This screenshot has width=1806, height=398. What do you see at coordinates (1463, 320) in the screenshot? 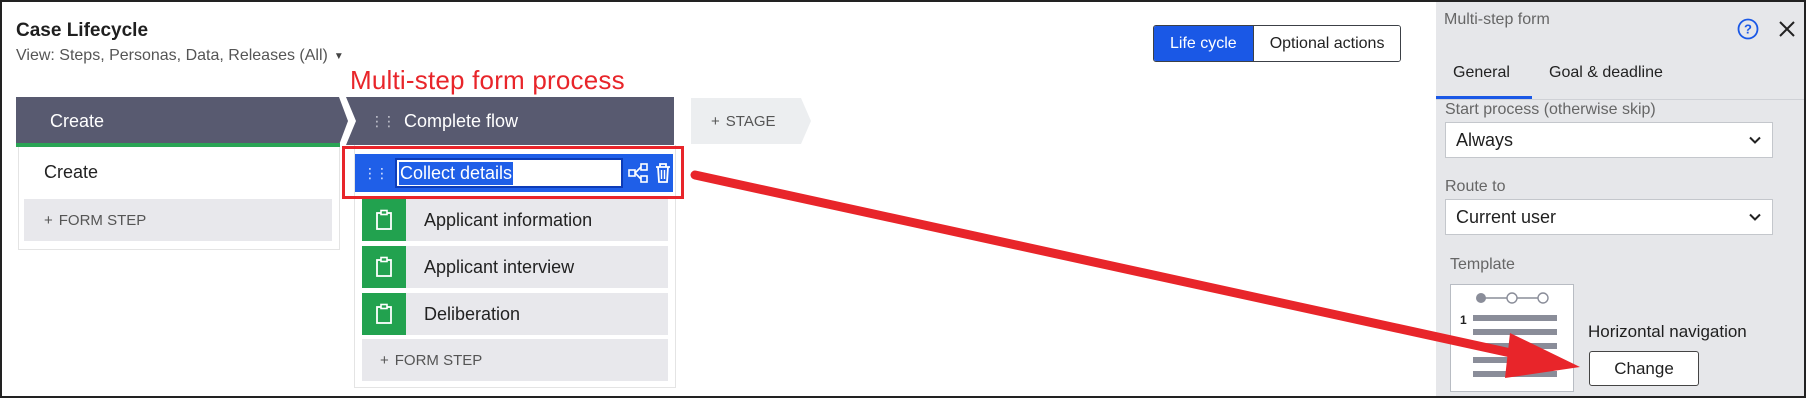
I see `template-step-number: 1` at bounding box center [1463, 320].